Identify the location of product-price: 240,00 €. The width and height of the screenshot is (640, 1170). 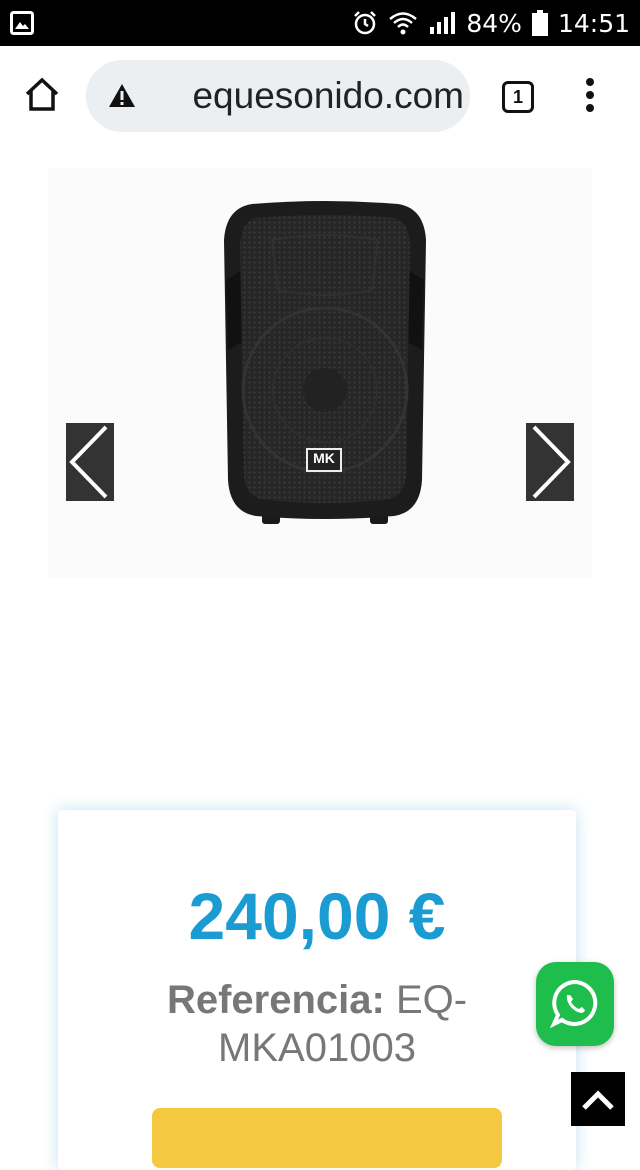
(317, 916).